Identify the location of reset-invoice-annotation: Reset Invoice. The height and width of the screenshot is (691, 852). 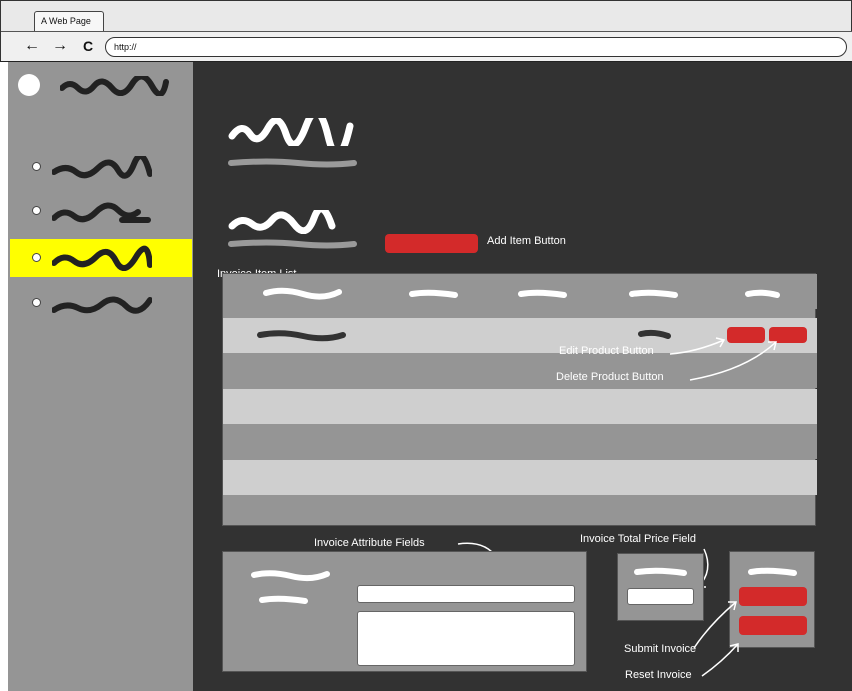
(658, 675).